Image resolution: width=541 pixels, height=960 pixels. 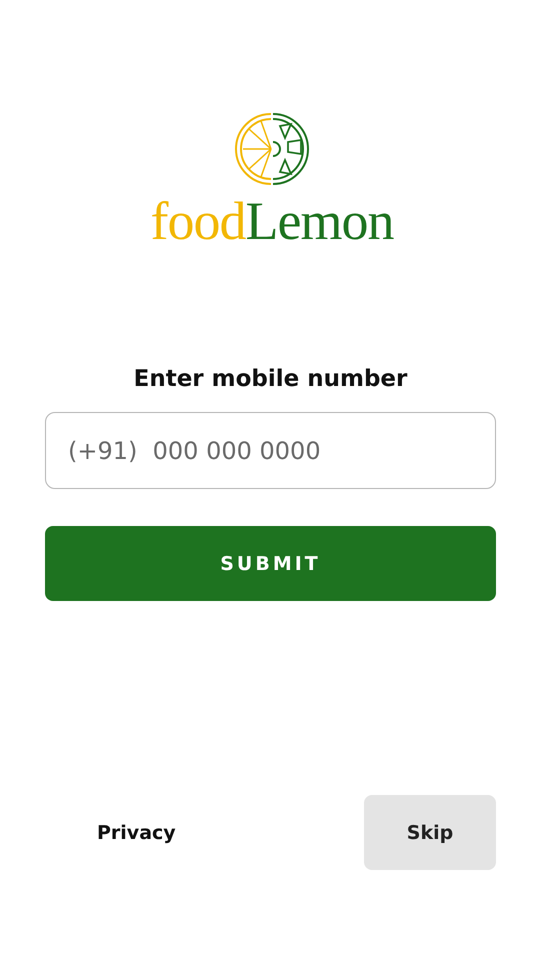 What do you see at coordinates (272, 221) in the screenshot?
I see `brand-wordmark: foodLemon` at bounding box center [272, 221].